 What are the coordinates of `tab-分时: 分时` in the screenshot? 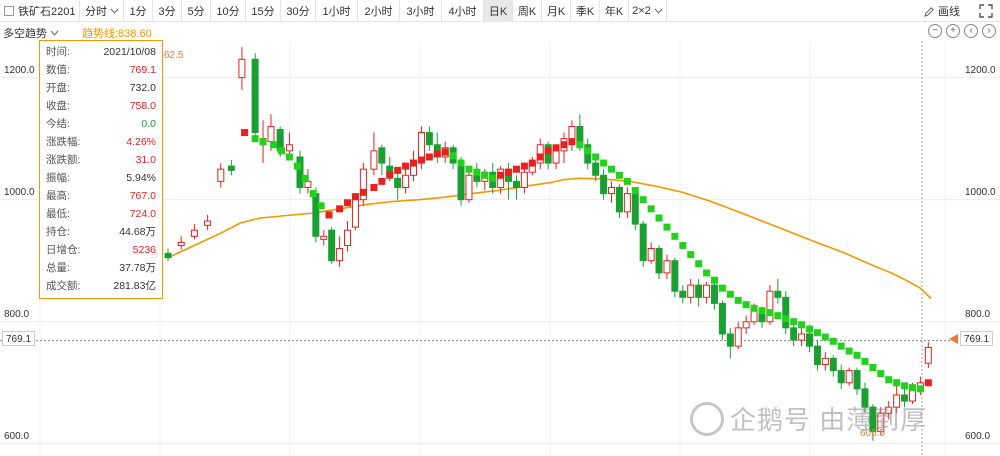 It's located at (102, 11).